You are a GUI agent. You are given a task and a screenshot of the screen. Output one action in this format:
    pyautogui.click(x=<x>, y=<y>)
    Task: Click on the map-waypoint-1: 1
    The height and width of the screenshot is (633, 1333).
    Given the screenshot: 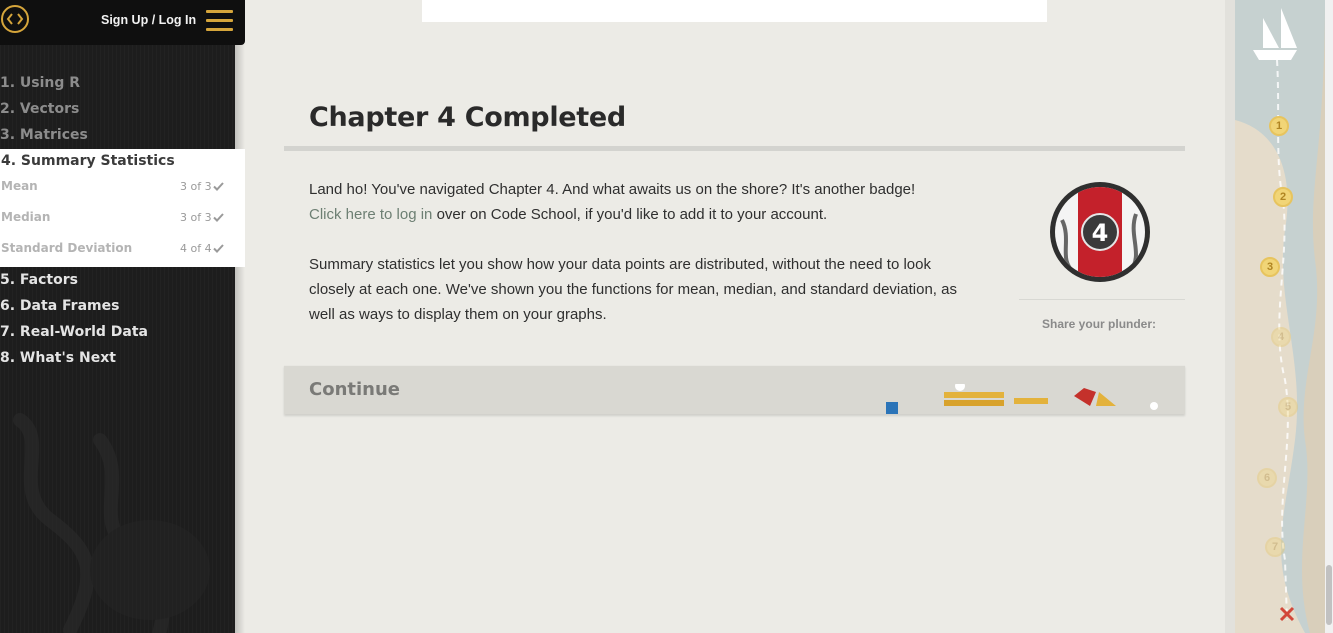 What is the action you would take?
    pyautogui.click(x=1279, y=126)
    